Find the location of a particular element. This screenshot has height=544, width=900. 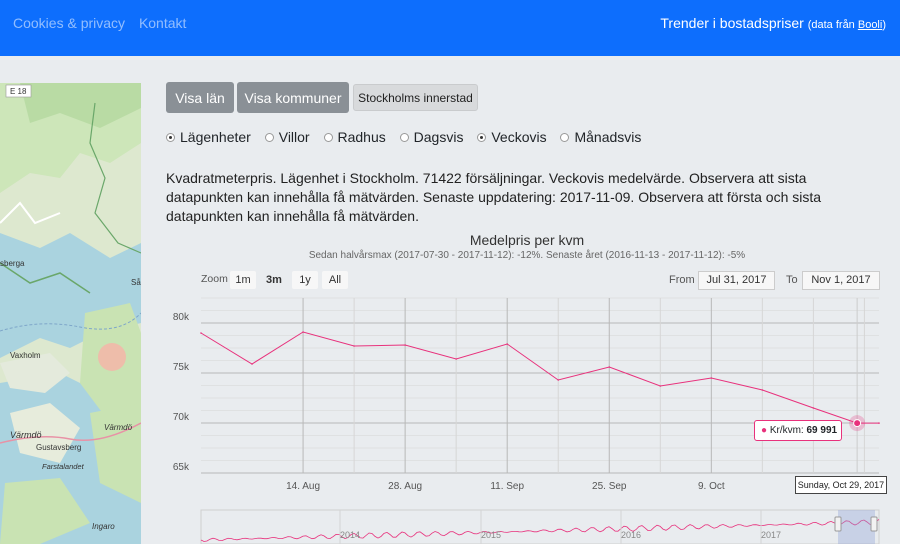

navigator-year-label: 2017 is located at coordinates (771, 535).